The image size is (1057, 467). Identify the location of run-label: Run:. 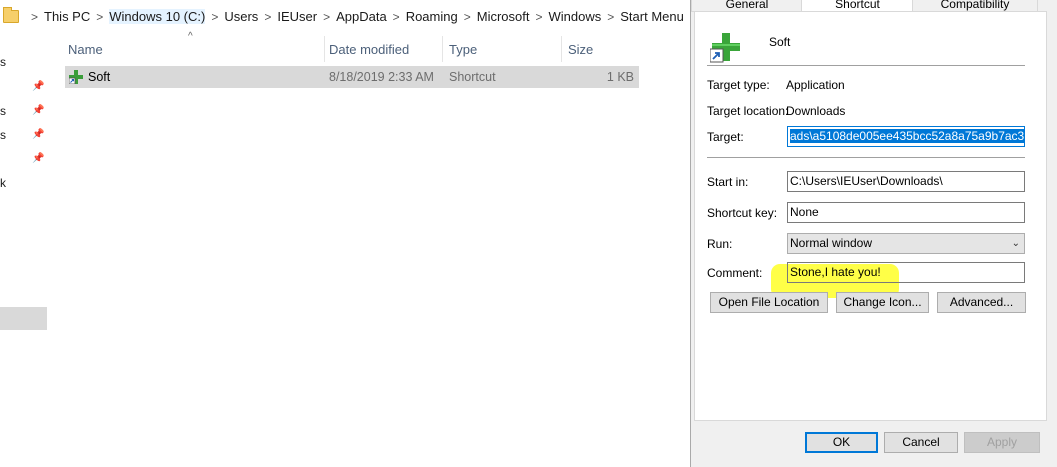
(720, 244).